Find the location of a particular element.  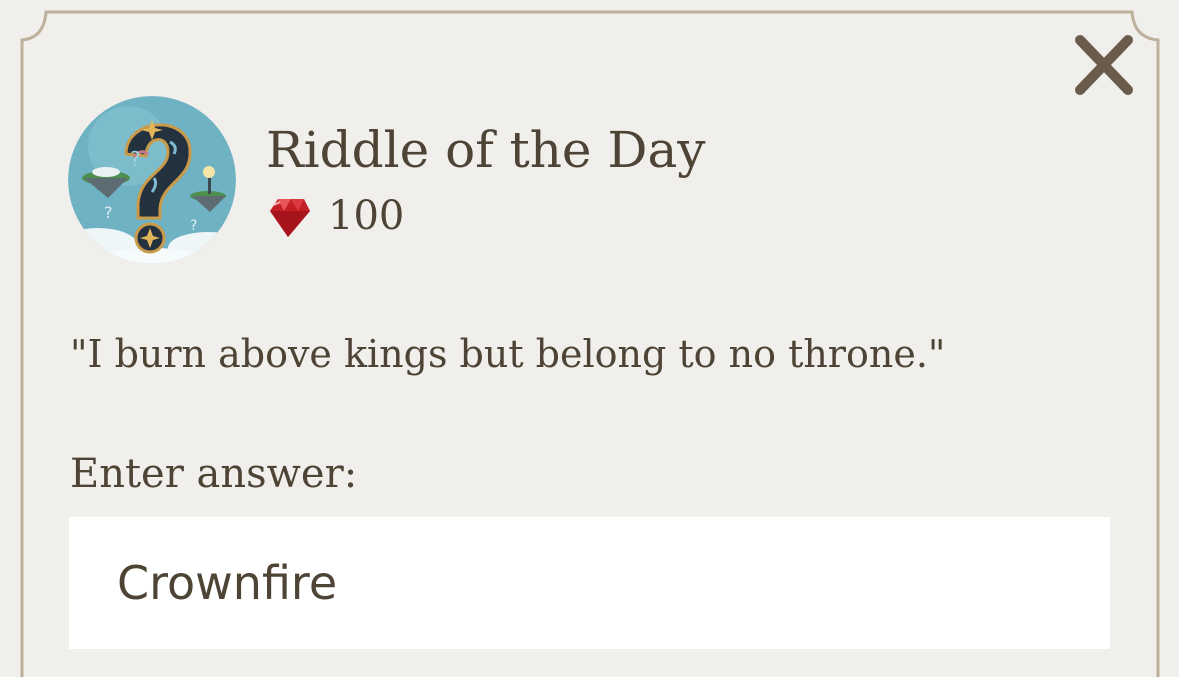

close-button is located at coordinates (1104, 65).